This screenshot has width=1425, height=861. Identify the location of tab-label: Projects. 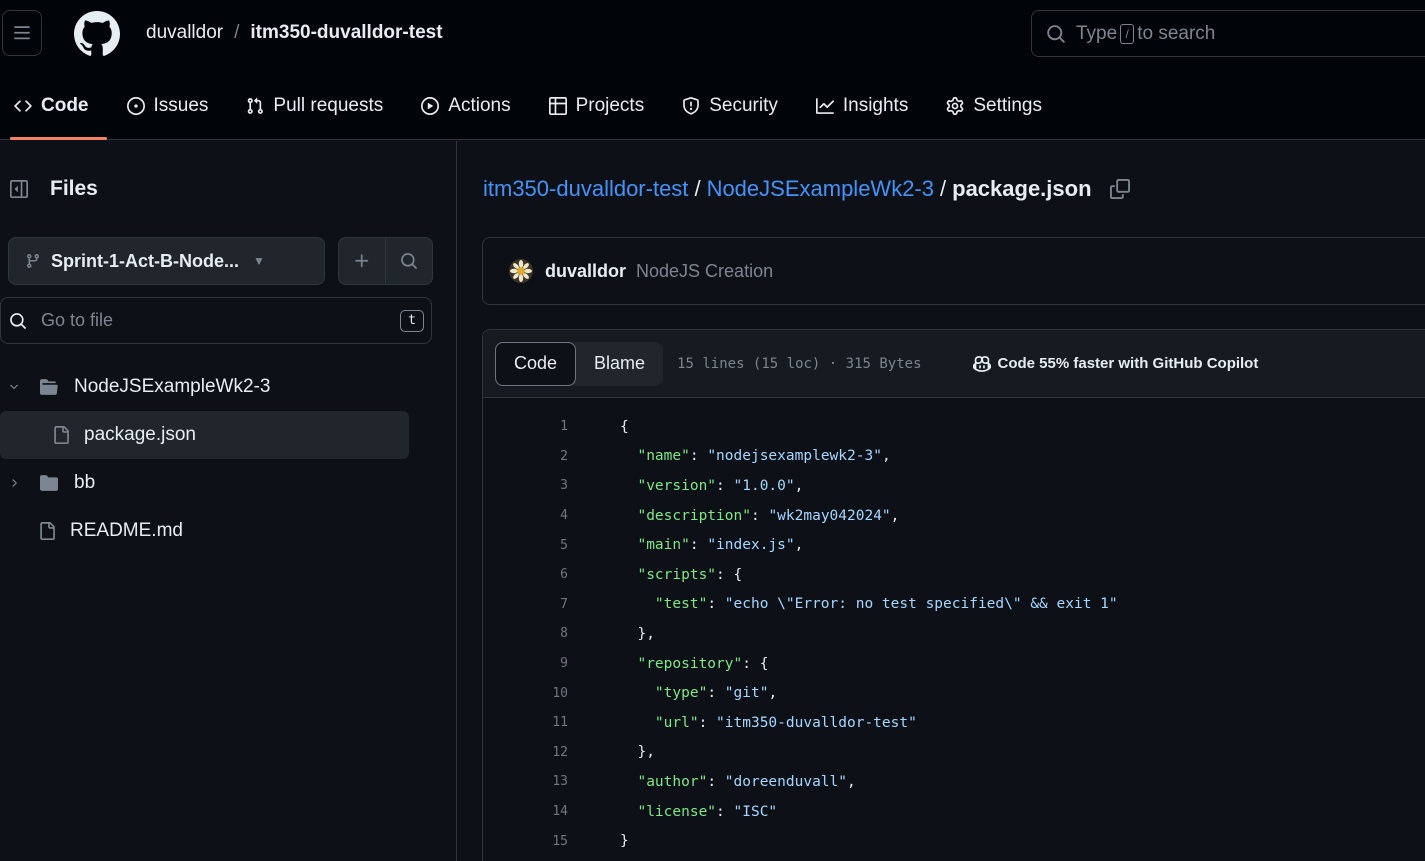
(610, 105).